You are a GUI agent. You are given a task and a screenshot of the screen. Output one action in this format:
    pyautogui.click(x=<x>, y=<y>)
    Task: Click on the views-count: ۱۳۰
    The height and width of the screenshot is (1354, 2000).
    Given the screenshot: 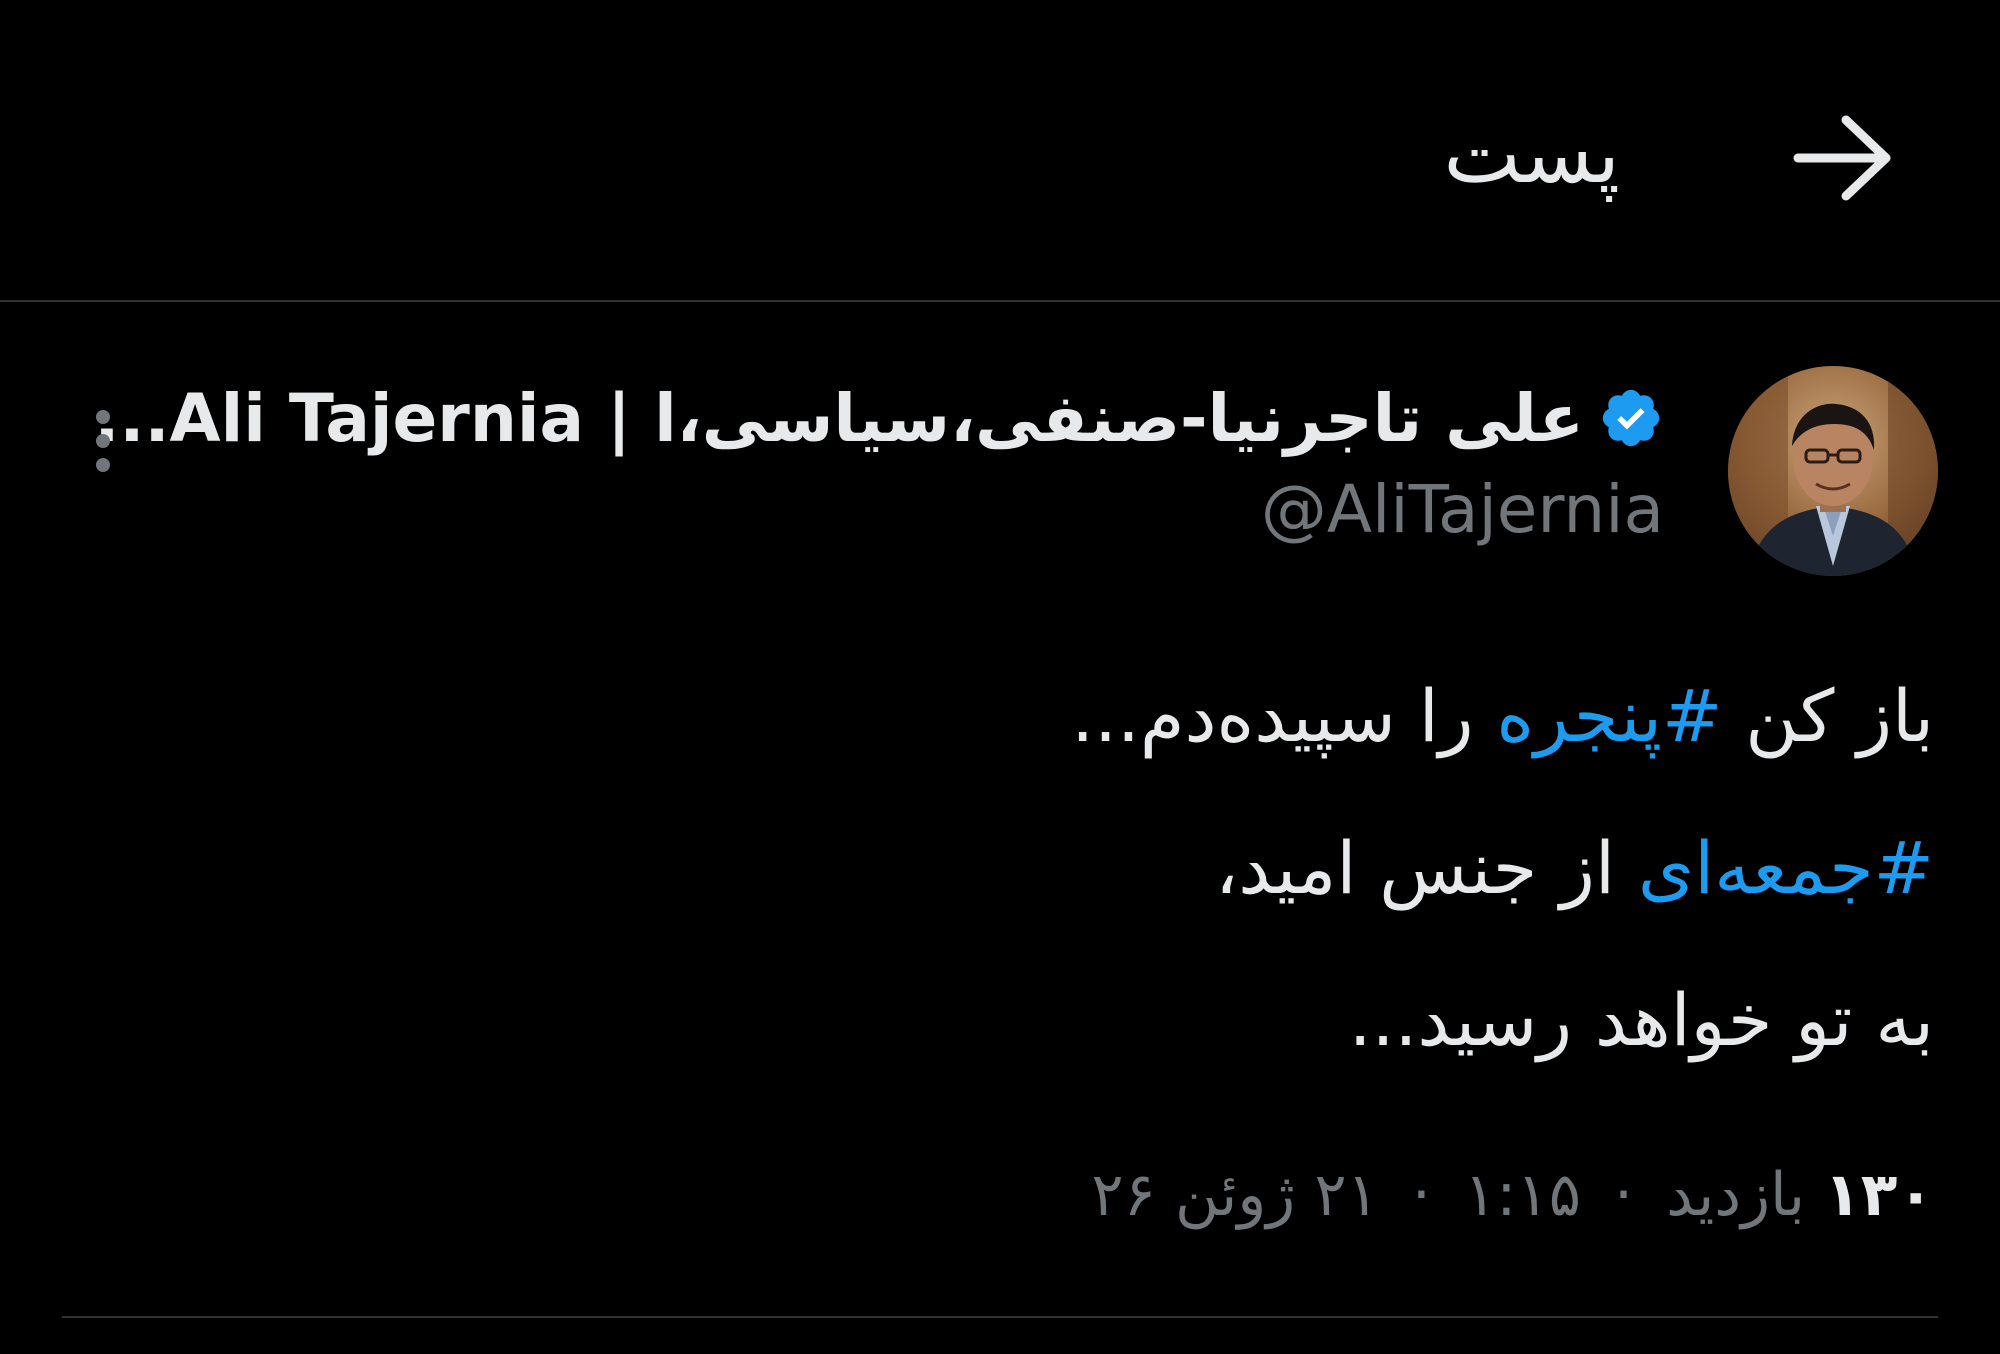 What is the action you would take?
    pyautogui.click(x=1879, y=1195)
    